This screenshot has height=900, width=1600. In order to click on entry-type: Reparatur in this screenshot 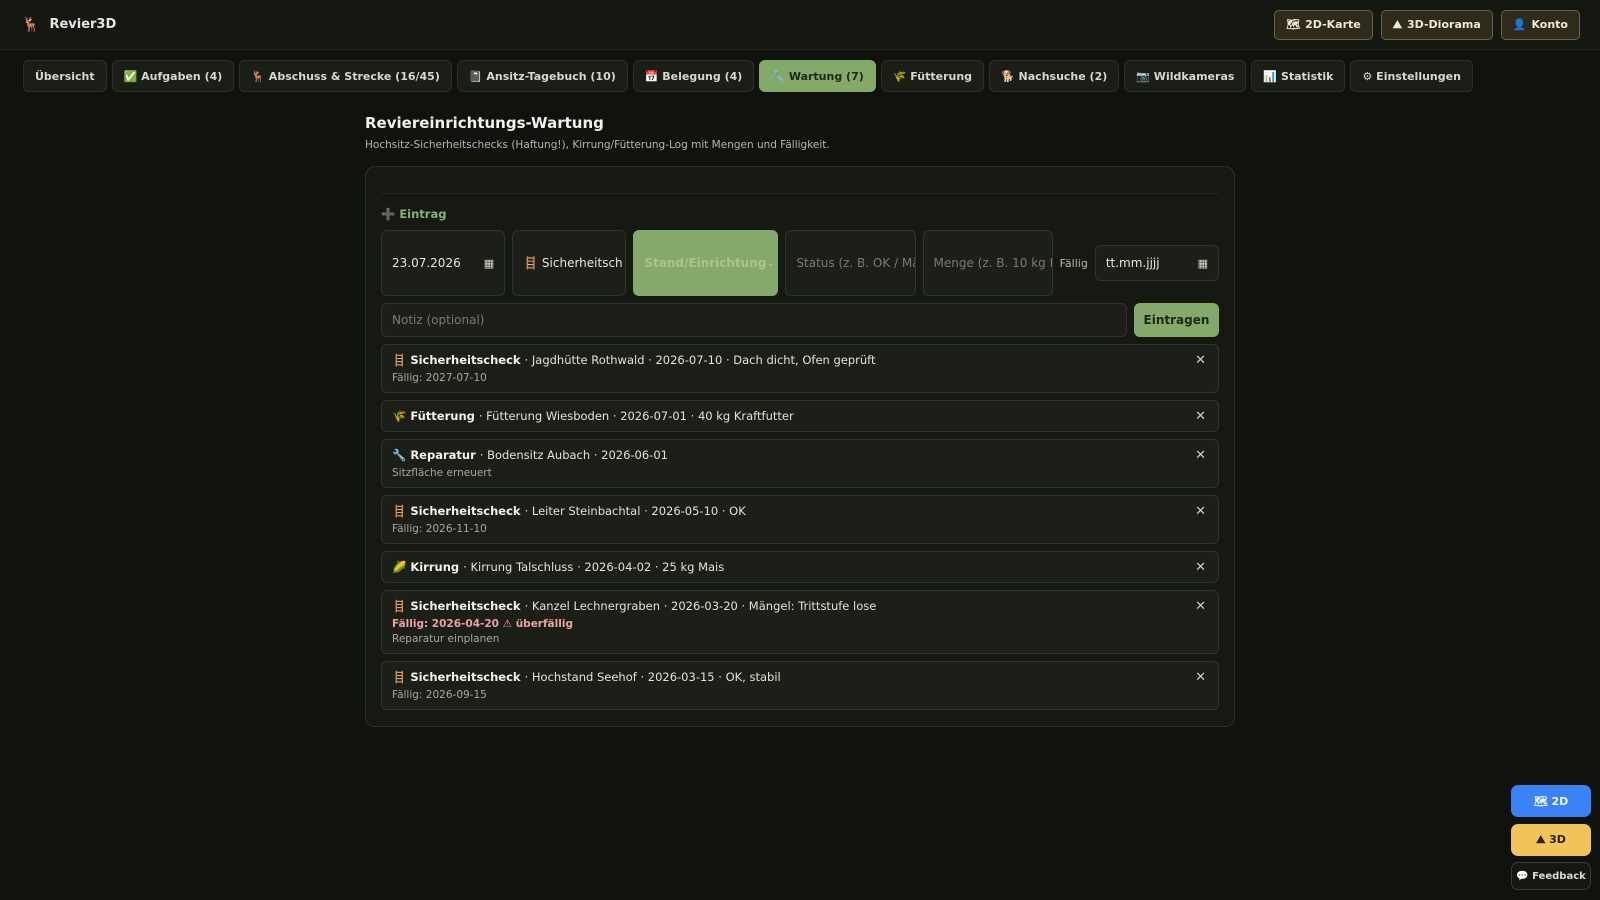, I will do `click(443, 455)`.